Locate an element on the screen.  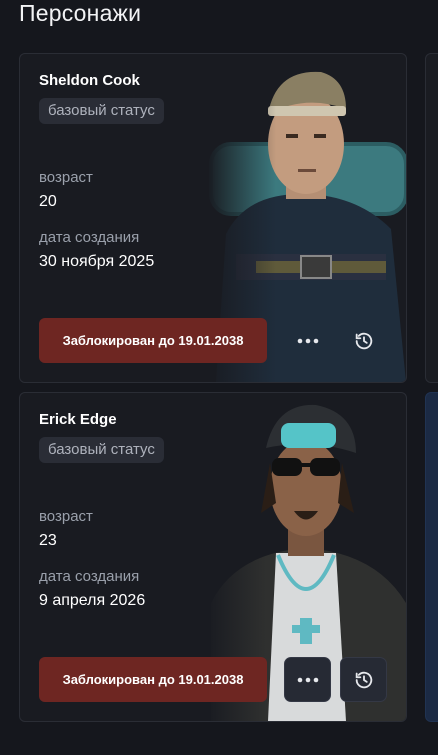
created-date-value: 30 ноября 2025 is located at coordinates (97, 261).